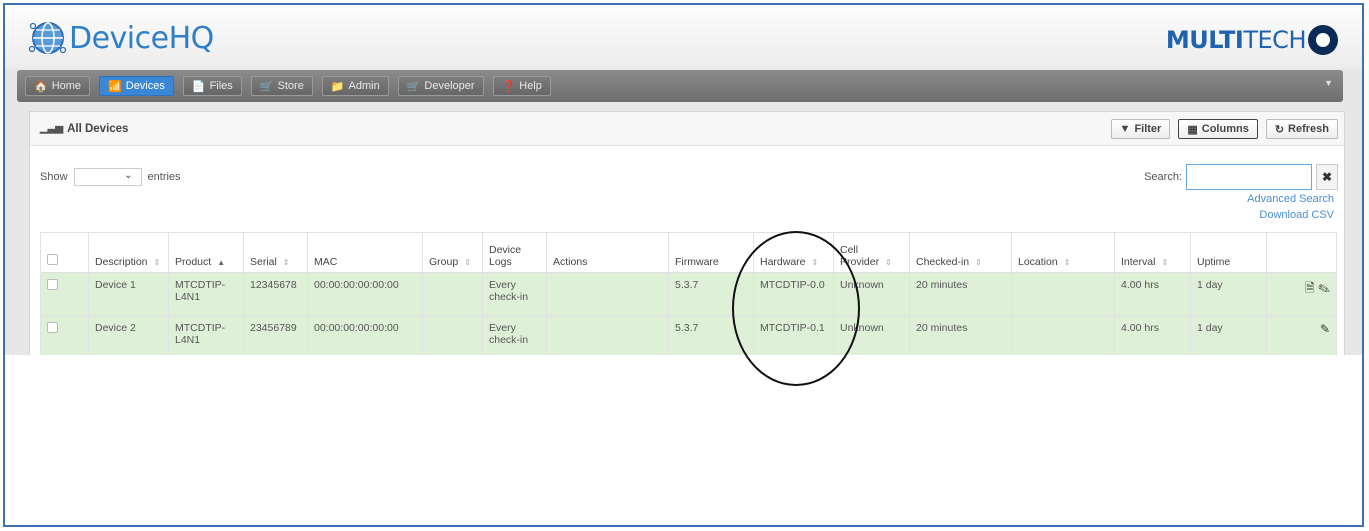  Describe the element at coordinates (275, 252) in the screenshot. I see `col-serial: Serial ⇕` at that location.